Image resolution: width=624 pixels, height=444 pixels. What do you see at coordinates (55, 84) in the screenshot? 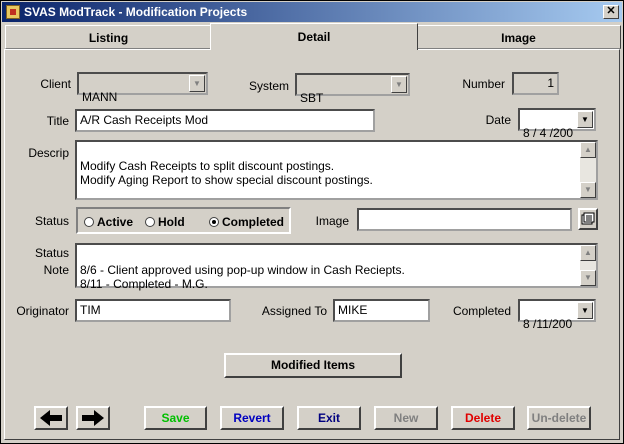
I see `client-label: Client` at bounding box center [55, 84].